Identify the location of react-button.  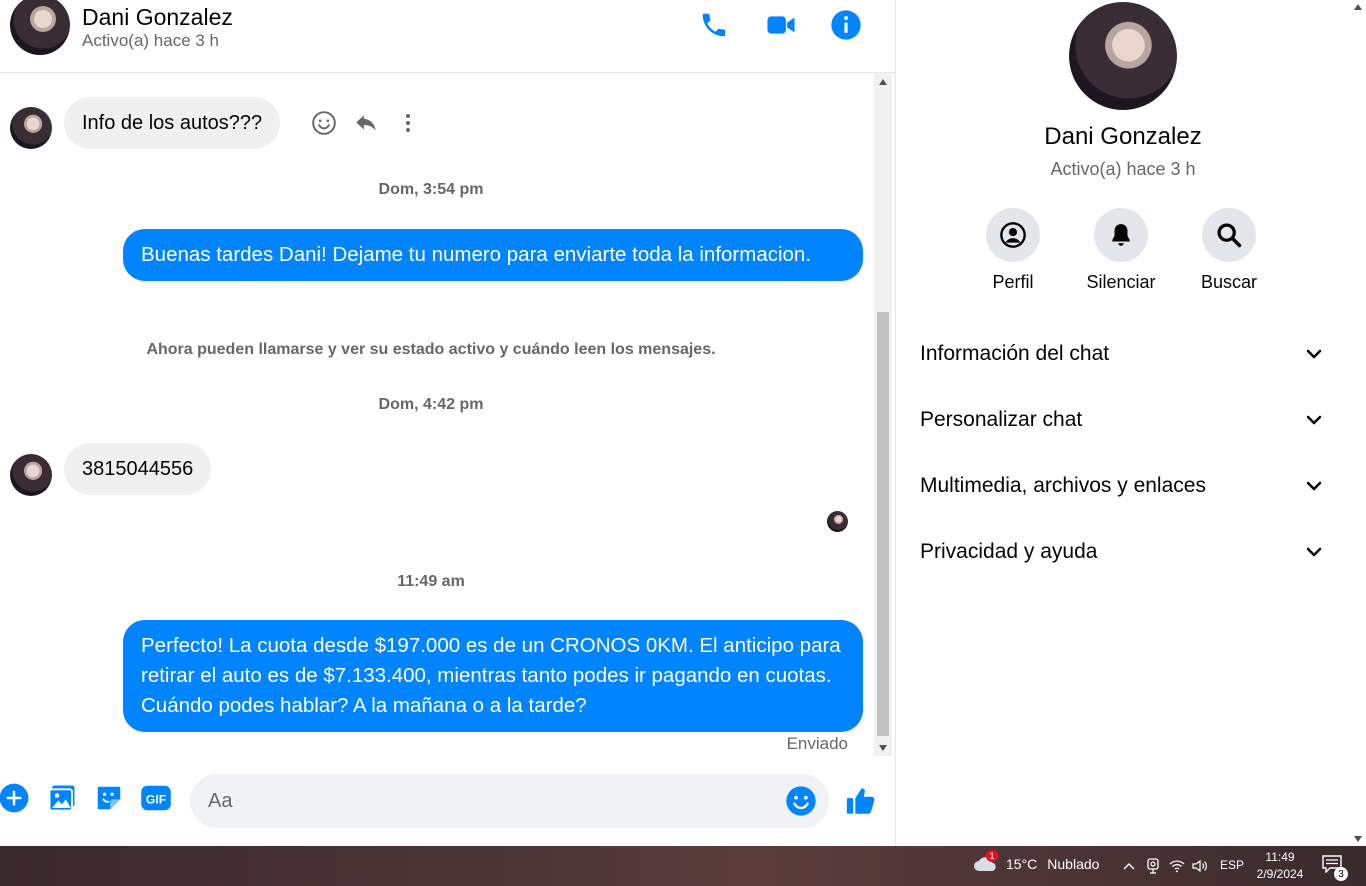
(324, 123).